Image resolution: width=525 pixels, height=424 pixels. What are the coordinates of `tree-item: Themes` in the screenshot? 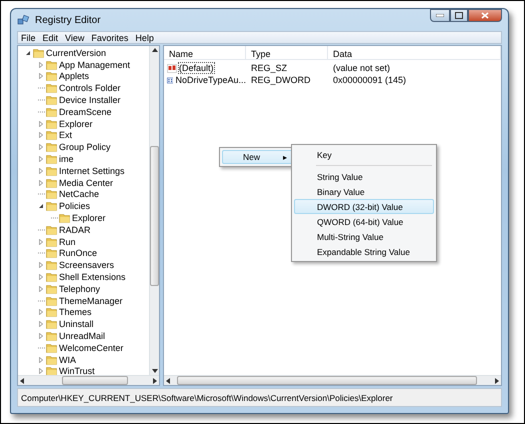 It's located at (83, 312).